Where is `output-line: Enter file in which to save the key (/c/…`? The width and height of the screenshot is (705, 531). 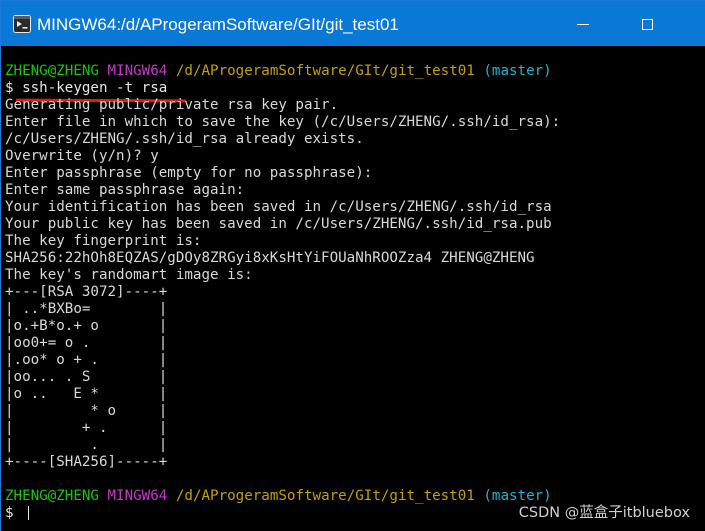 output-line: Enter file in which to save the key (/c/… is located at coordinates (283, 122).